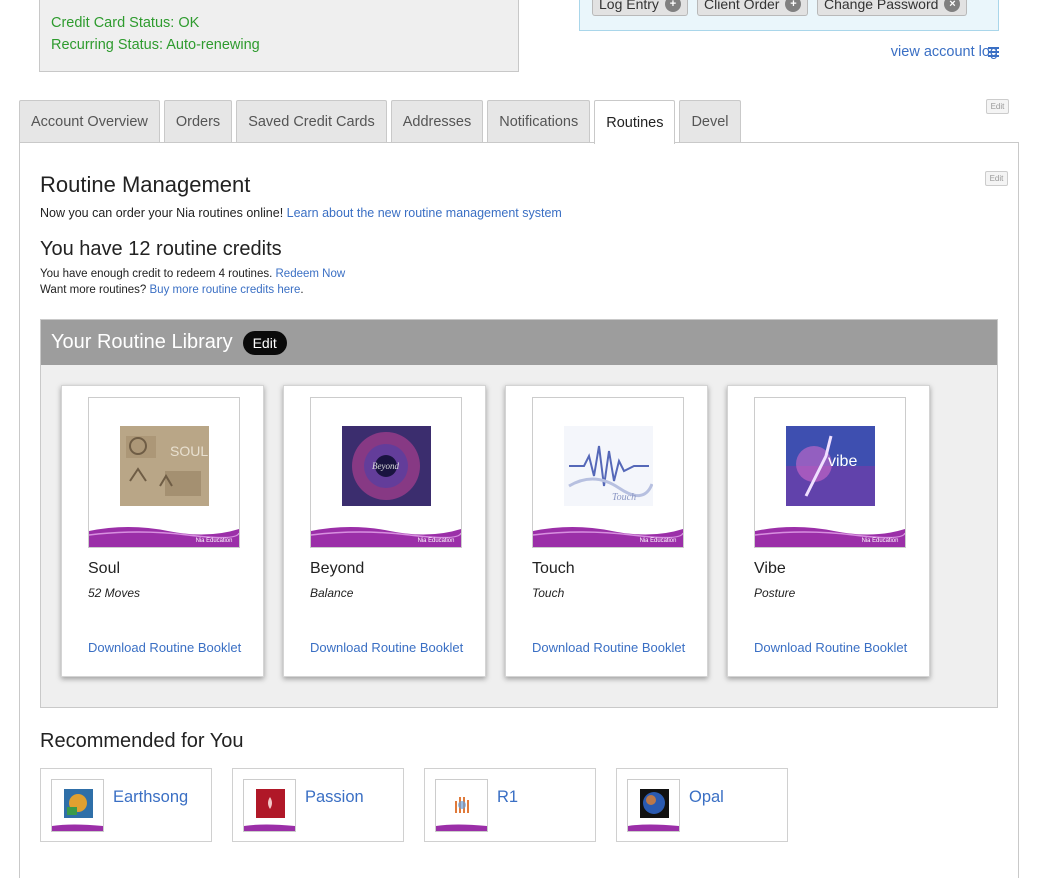 The height and width of the screenshot is (878, 1053). What do you see at coordinates (189, 451) in the screenshot?
I see `svg-text: SOUL` at bounding box center [189, 451].